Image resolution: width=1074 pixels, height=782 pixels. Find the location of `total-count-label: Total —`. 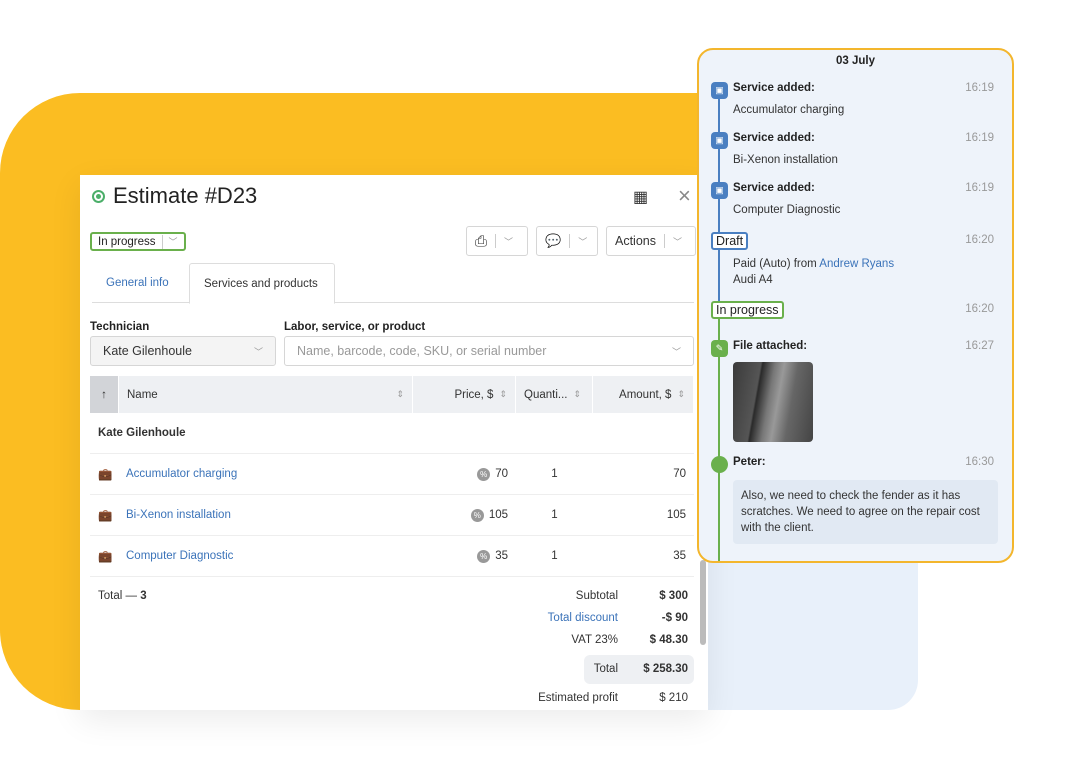

total-count-label: Total — is located at coordinates (119, 596).